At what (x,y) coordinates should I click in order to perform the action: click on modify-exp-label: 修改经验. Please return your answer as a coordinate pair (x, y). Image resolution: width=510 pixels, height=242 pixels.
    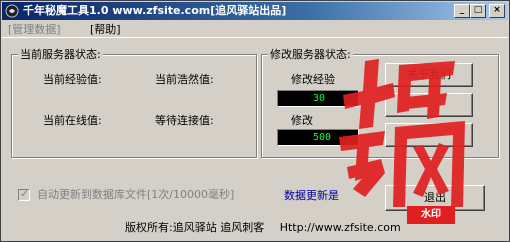
    Looking at the image, I should click on (313, 79).